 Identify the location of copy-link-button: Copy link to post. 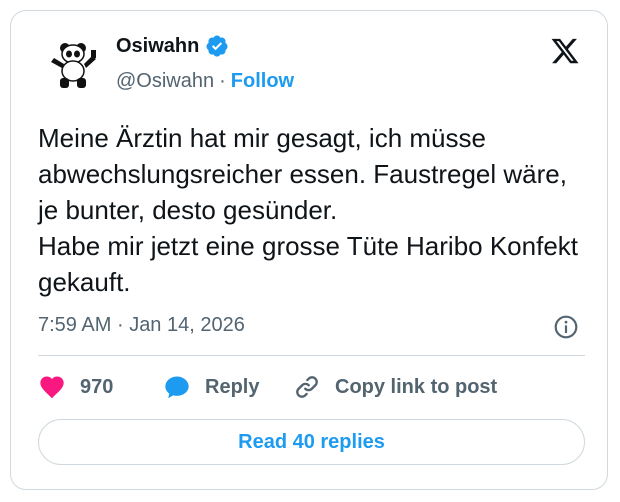
(395, 387).